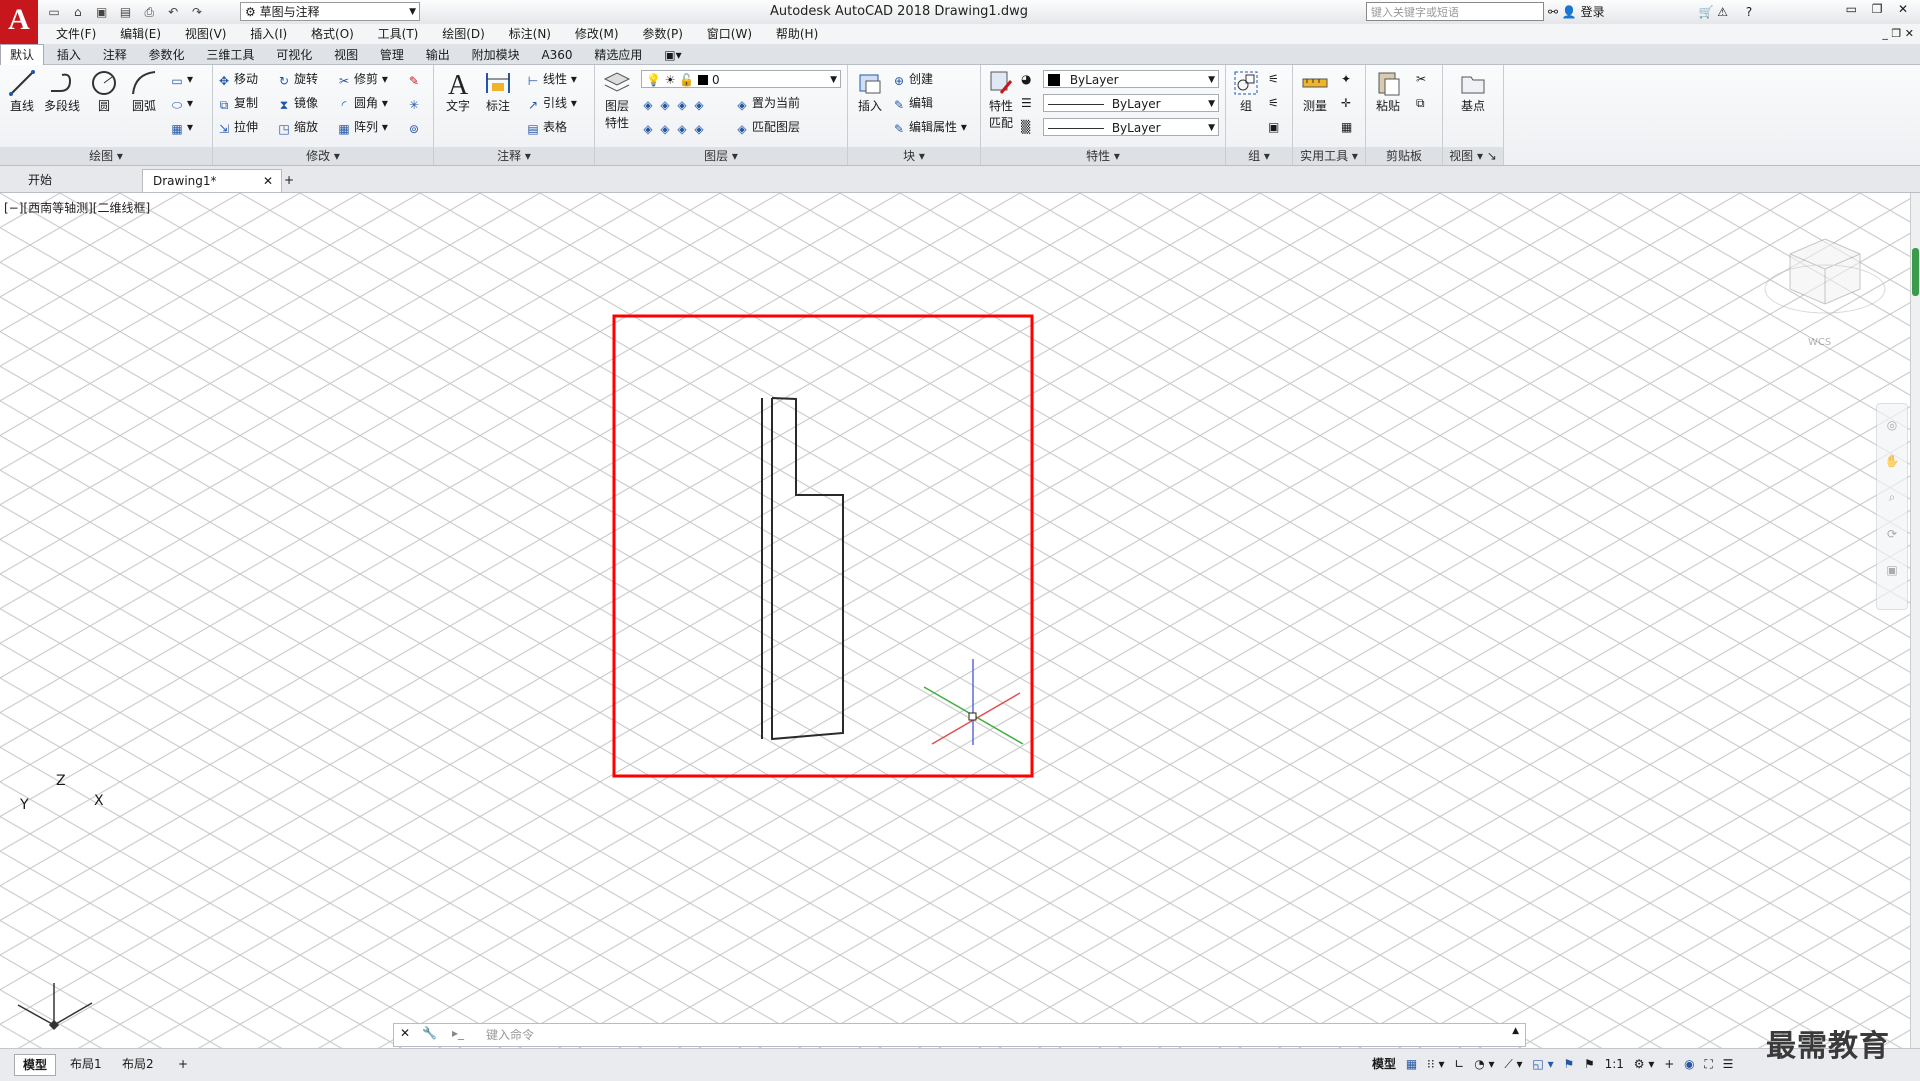  Describe the element at coordinates (1273, 103) in the screenshot. I see `group-edit-icon: ⚟` at that location.